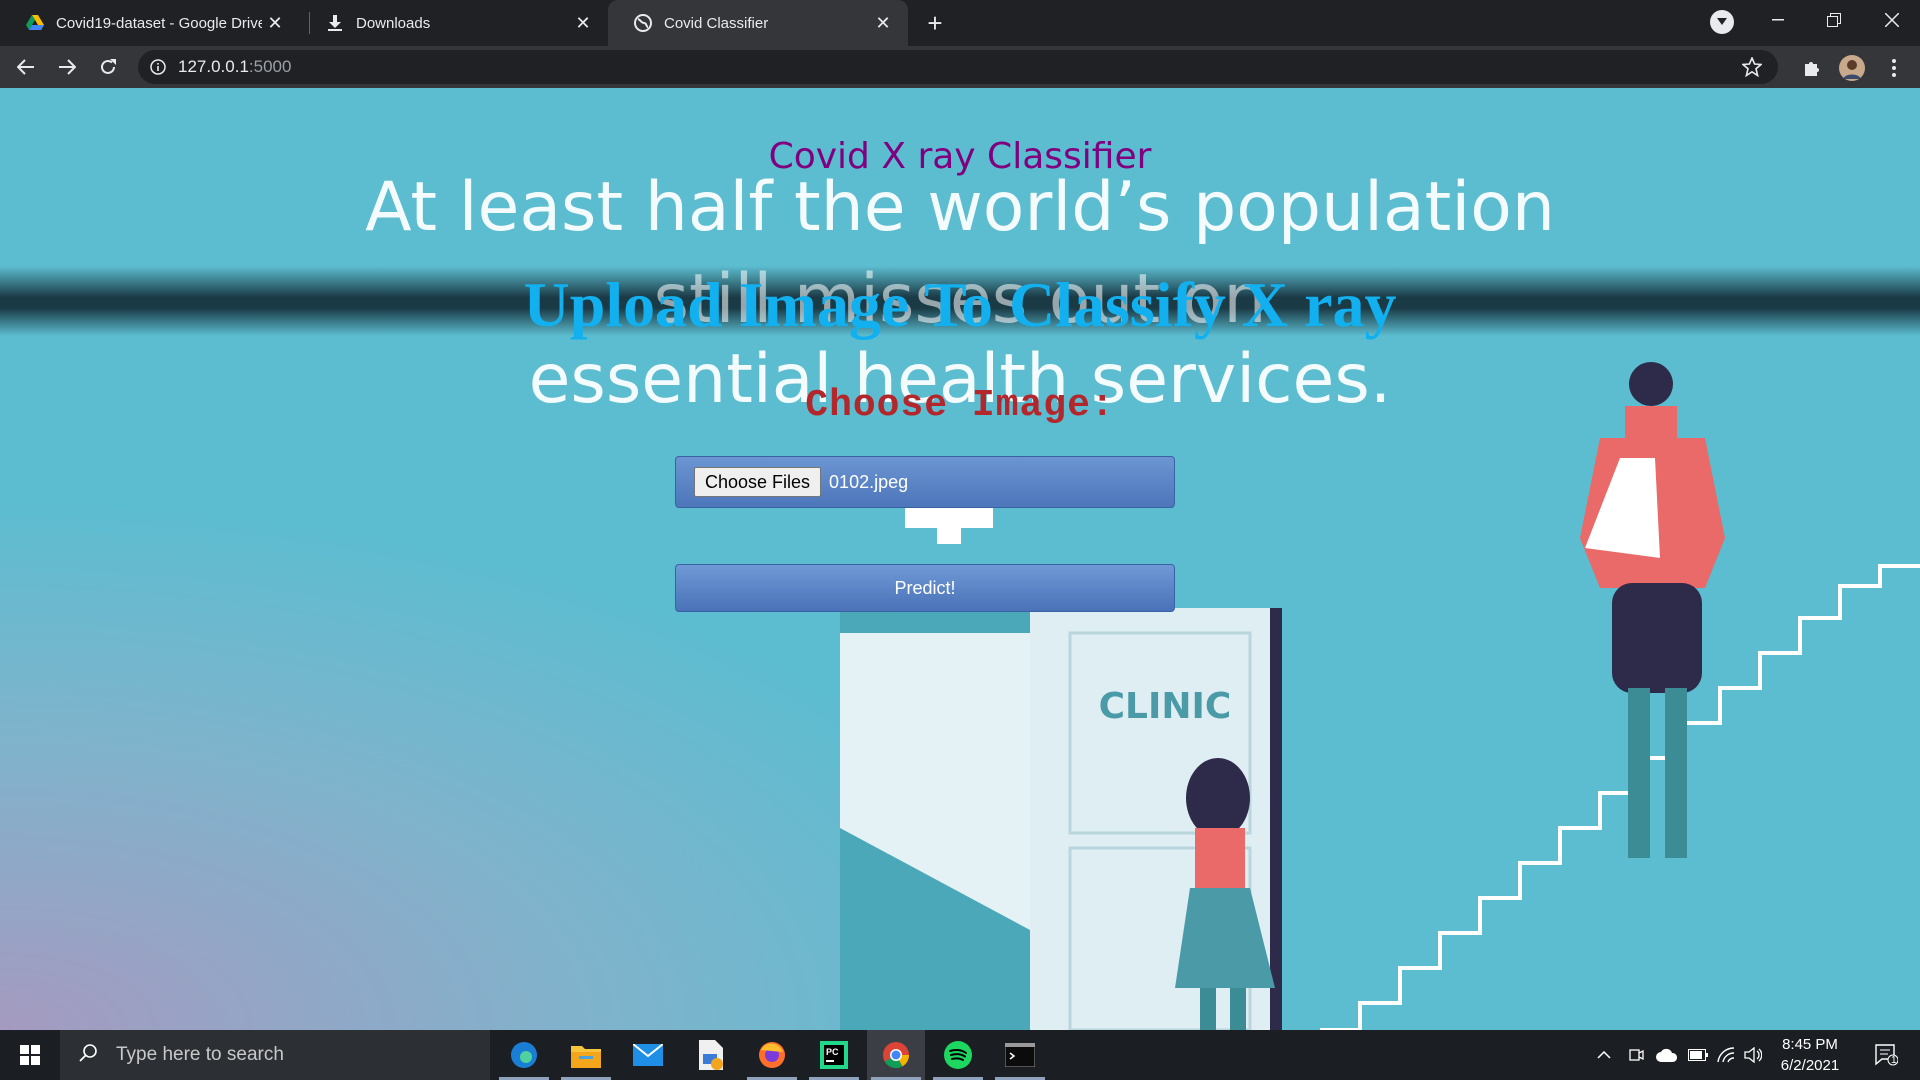 The image size is (1920, 1080). Describe the element at coordinates (1810, 1065) in the screenshot. I see `clock-date: 6/2/2021` at that location.